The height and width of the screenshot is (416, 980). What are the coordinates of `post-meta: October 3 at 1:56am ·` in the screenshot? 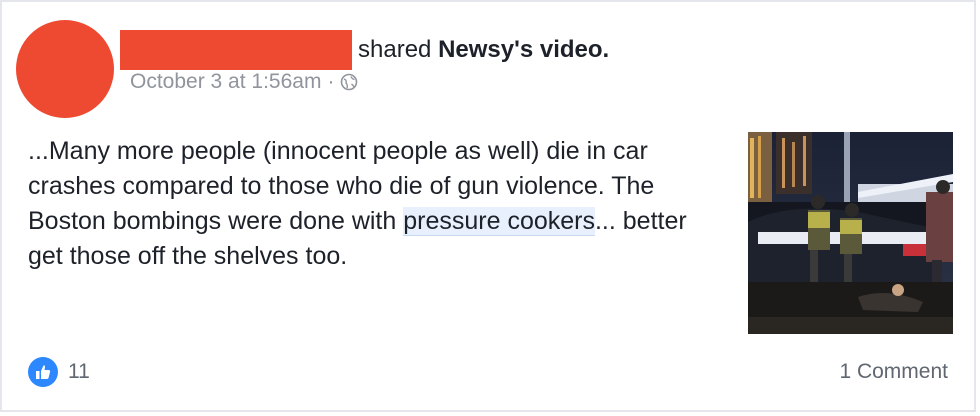 It's located at (244, 82).